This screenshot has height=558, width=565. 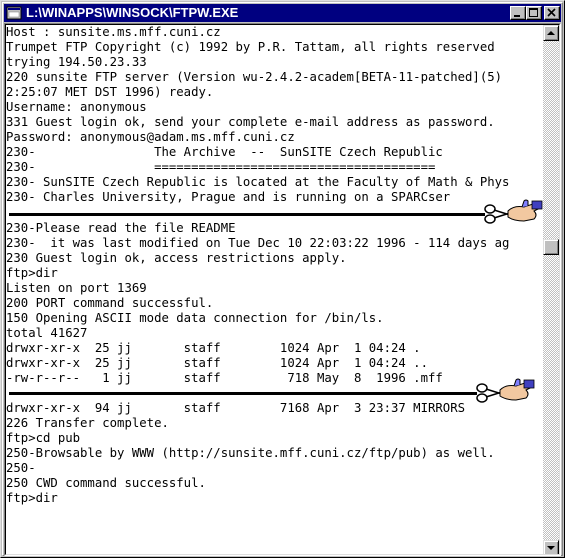 I want to click on close-button, so click(x=552, y=13).